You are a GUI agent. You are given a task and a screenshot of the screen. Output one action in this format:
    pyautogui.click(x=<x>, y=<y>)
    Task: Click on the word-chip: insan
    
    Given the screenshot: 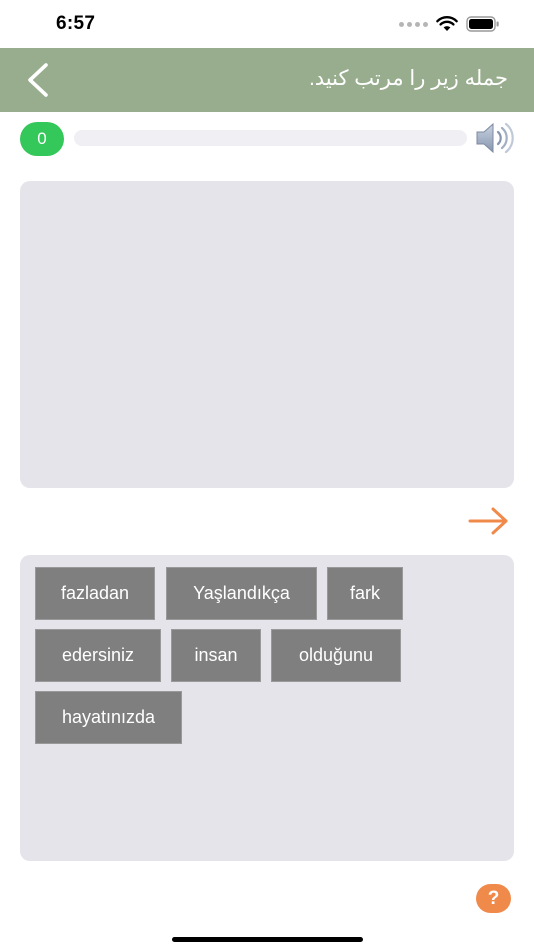 What is the action you would take?
    pyautogui.click(x=216, y=655)
    